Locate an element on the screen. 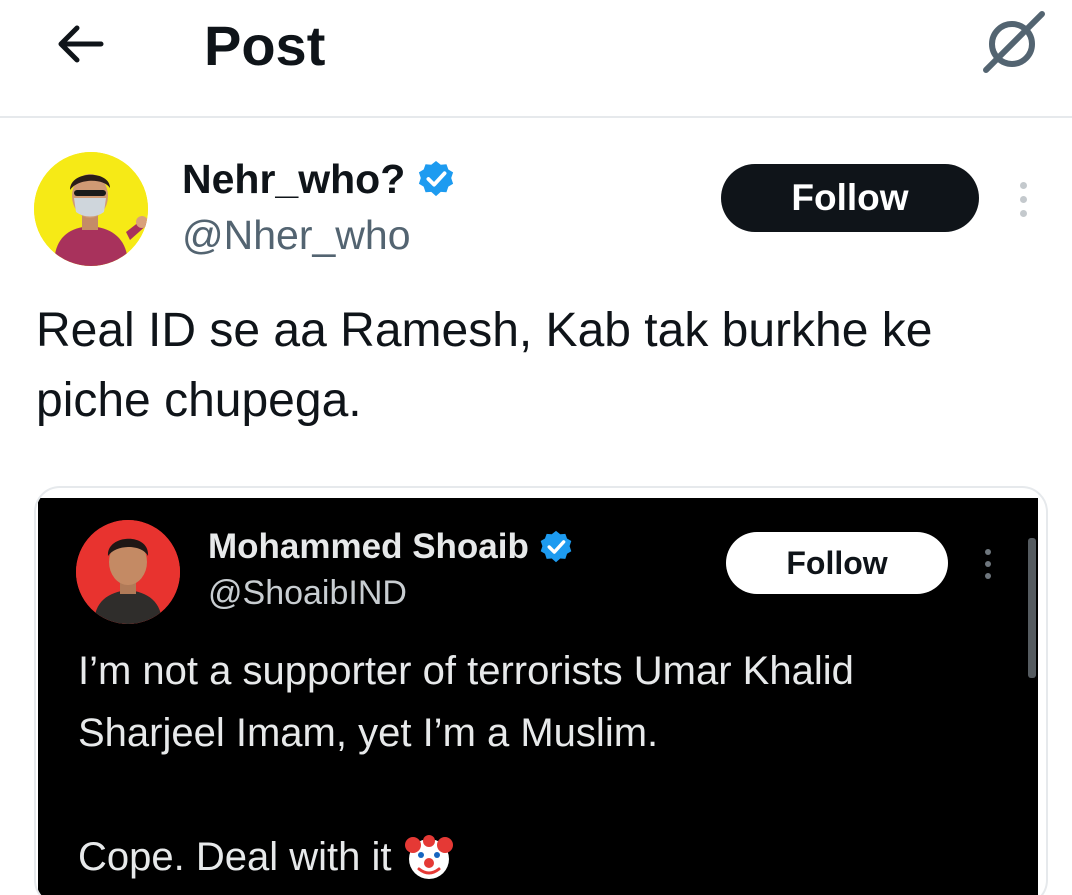  back-button is located at coordinates (80, 44).